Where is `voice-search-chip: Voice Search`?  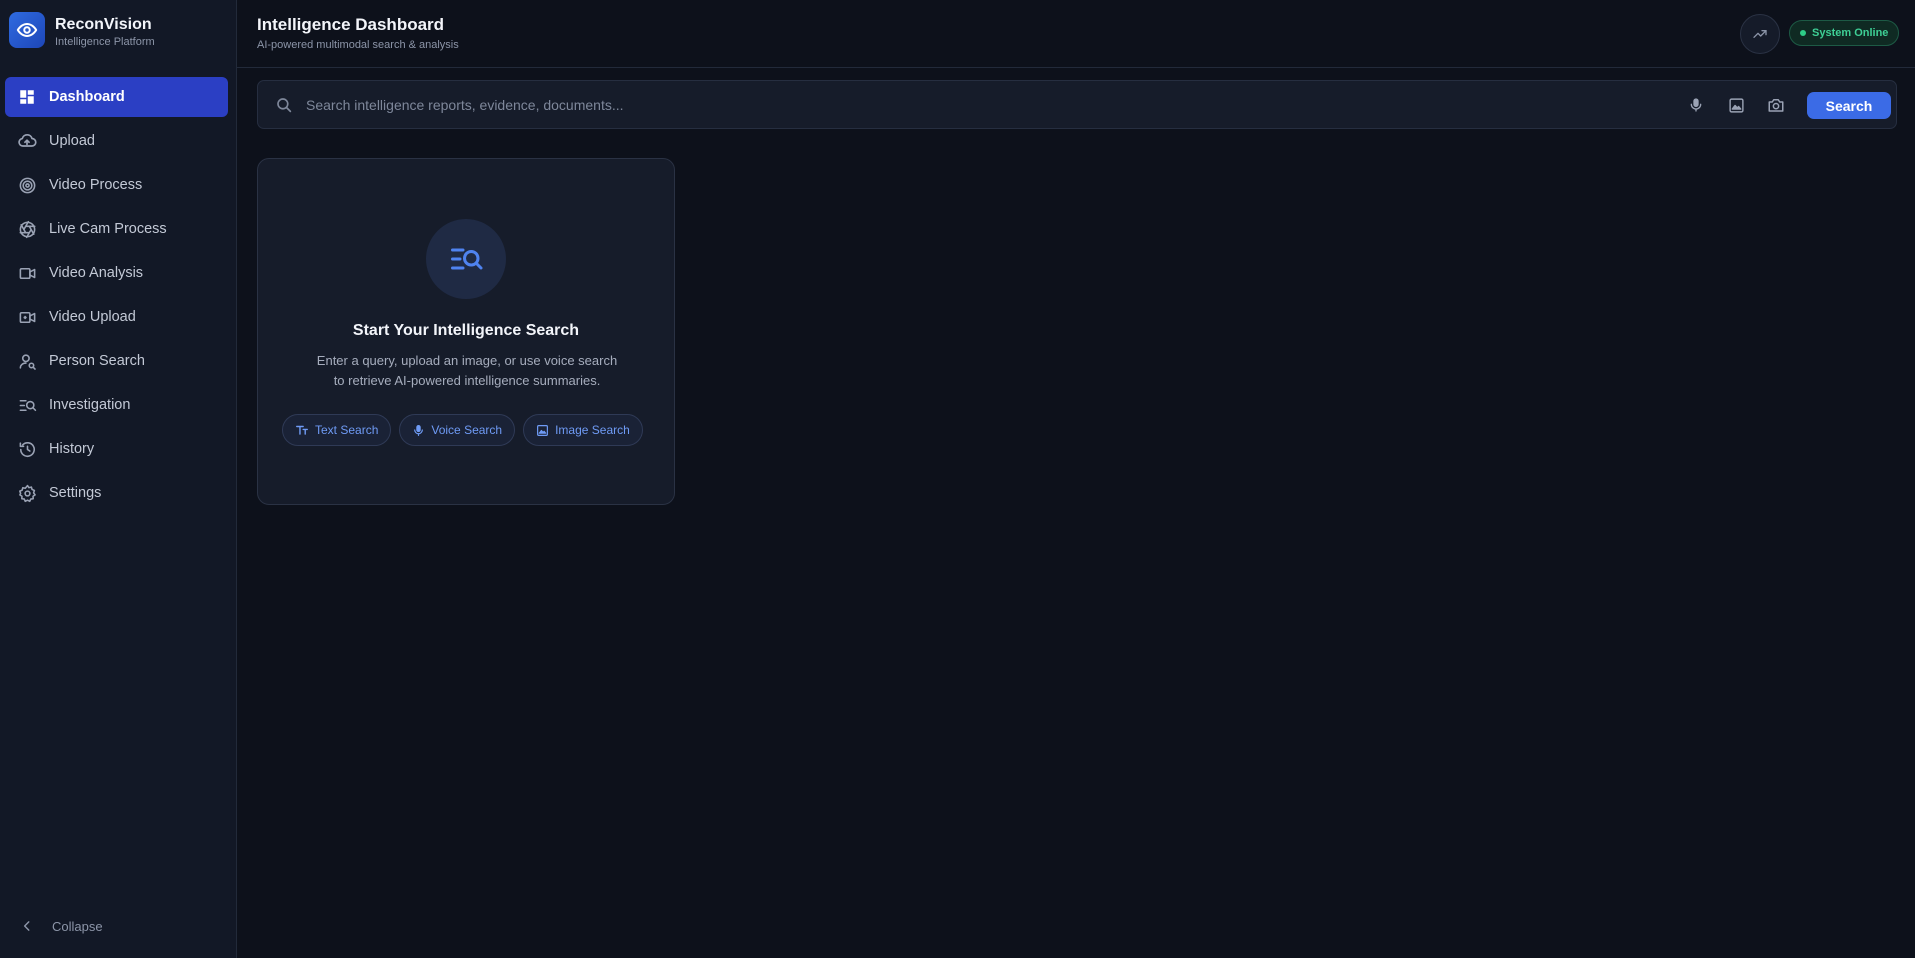 voice-search-chip: Voice Search is located at coordinates (457, 430).